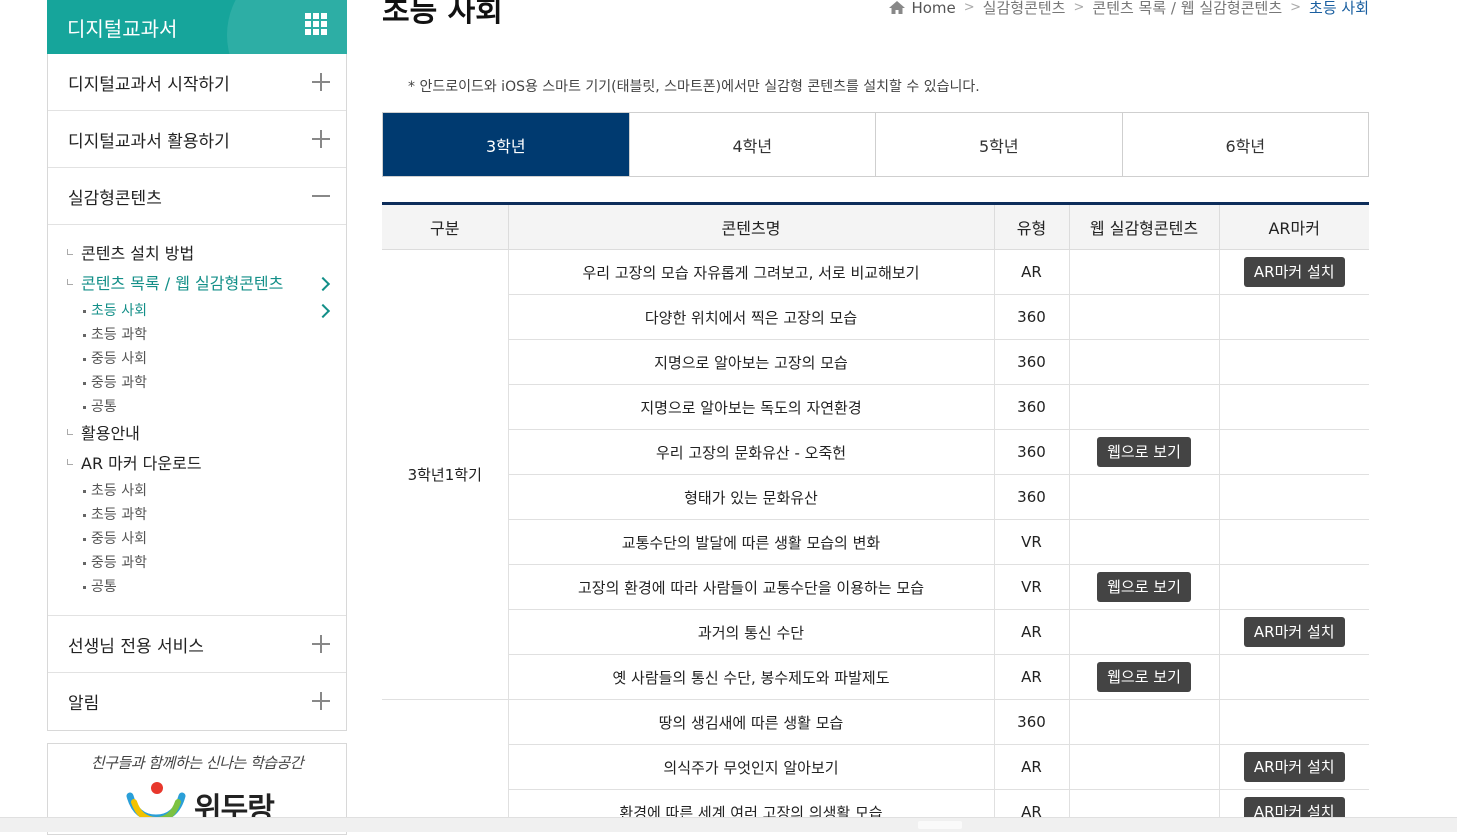 Image resolution: width=1457 pixels, height=835 pixels. I want to click on tab-grade-5: 5학년, so click(998, 144).